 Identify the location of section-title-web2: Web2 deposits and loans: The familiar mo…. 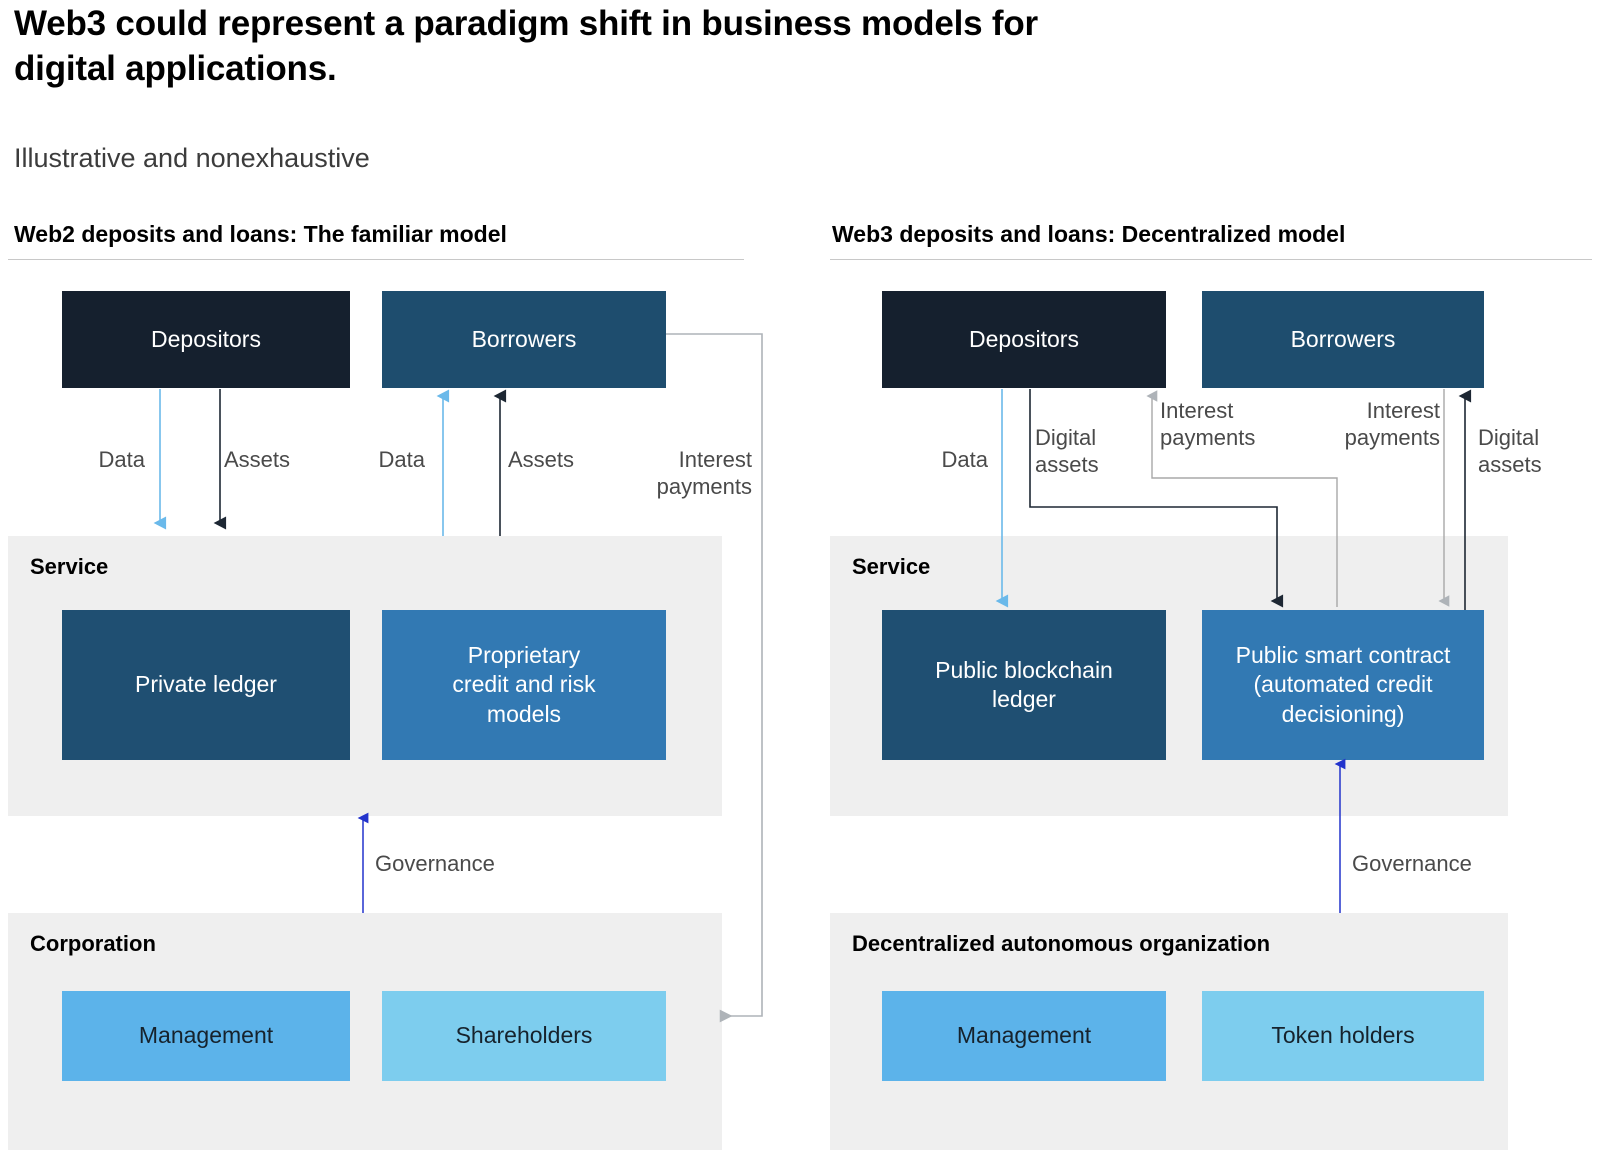
(260, 234).